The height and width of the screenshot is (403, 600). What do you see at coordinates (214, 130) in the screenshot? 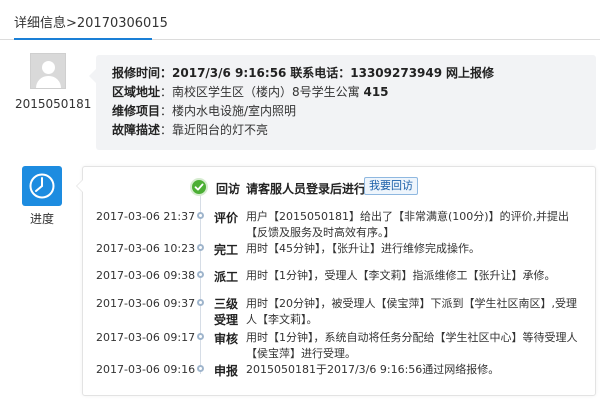
I see `fault-value: ：靠近阳台的灯不亮` at bounding box center [214, 130].